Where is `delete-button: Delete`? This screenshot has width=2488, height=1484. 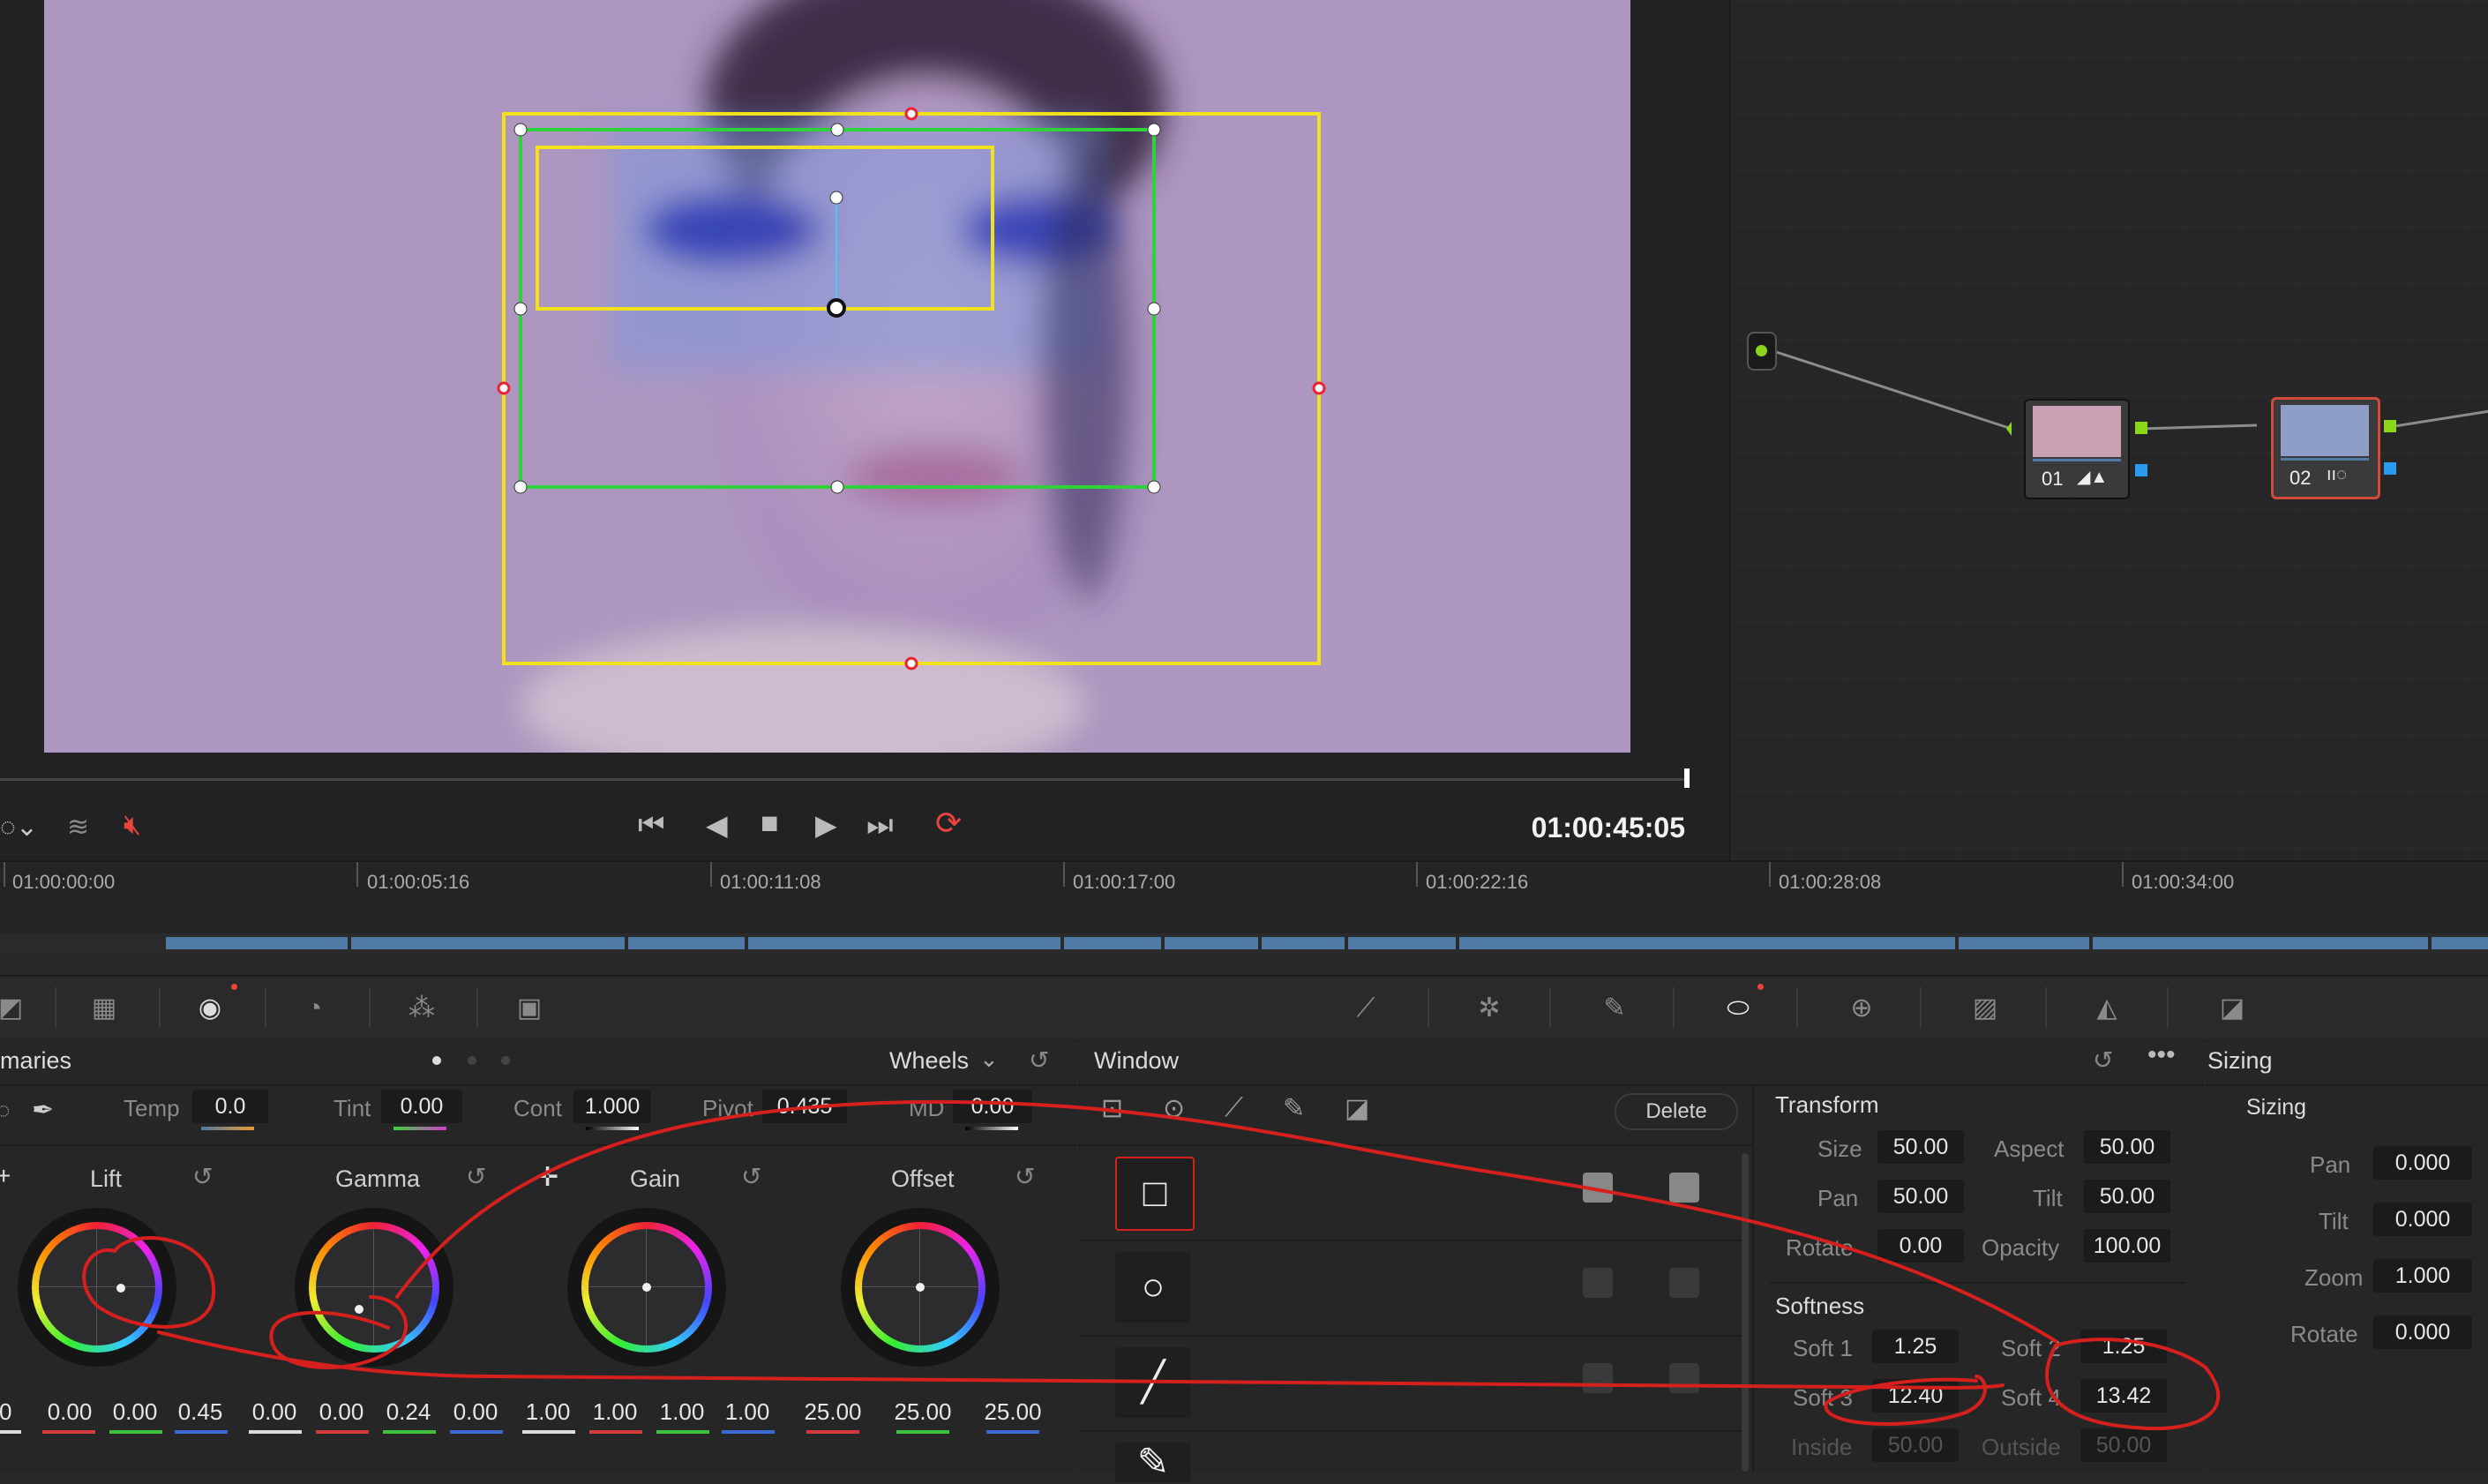
delete-button: Delete is located at coordinates (1677, 1111).